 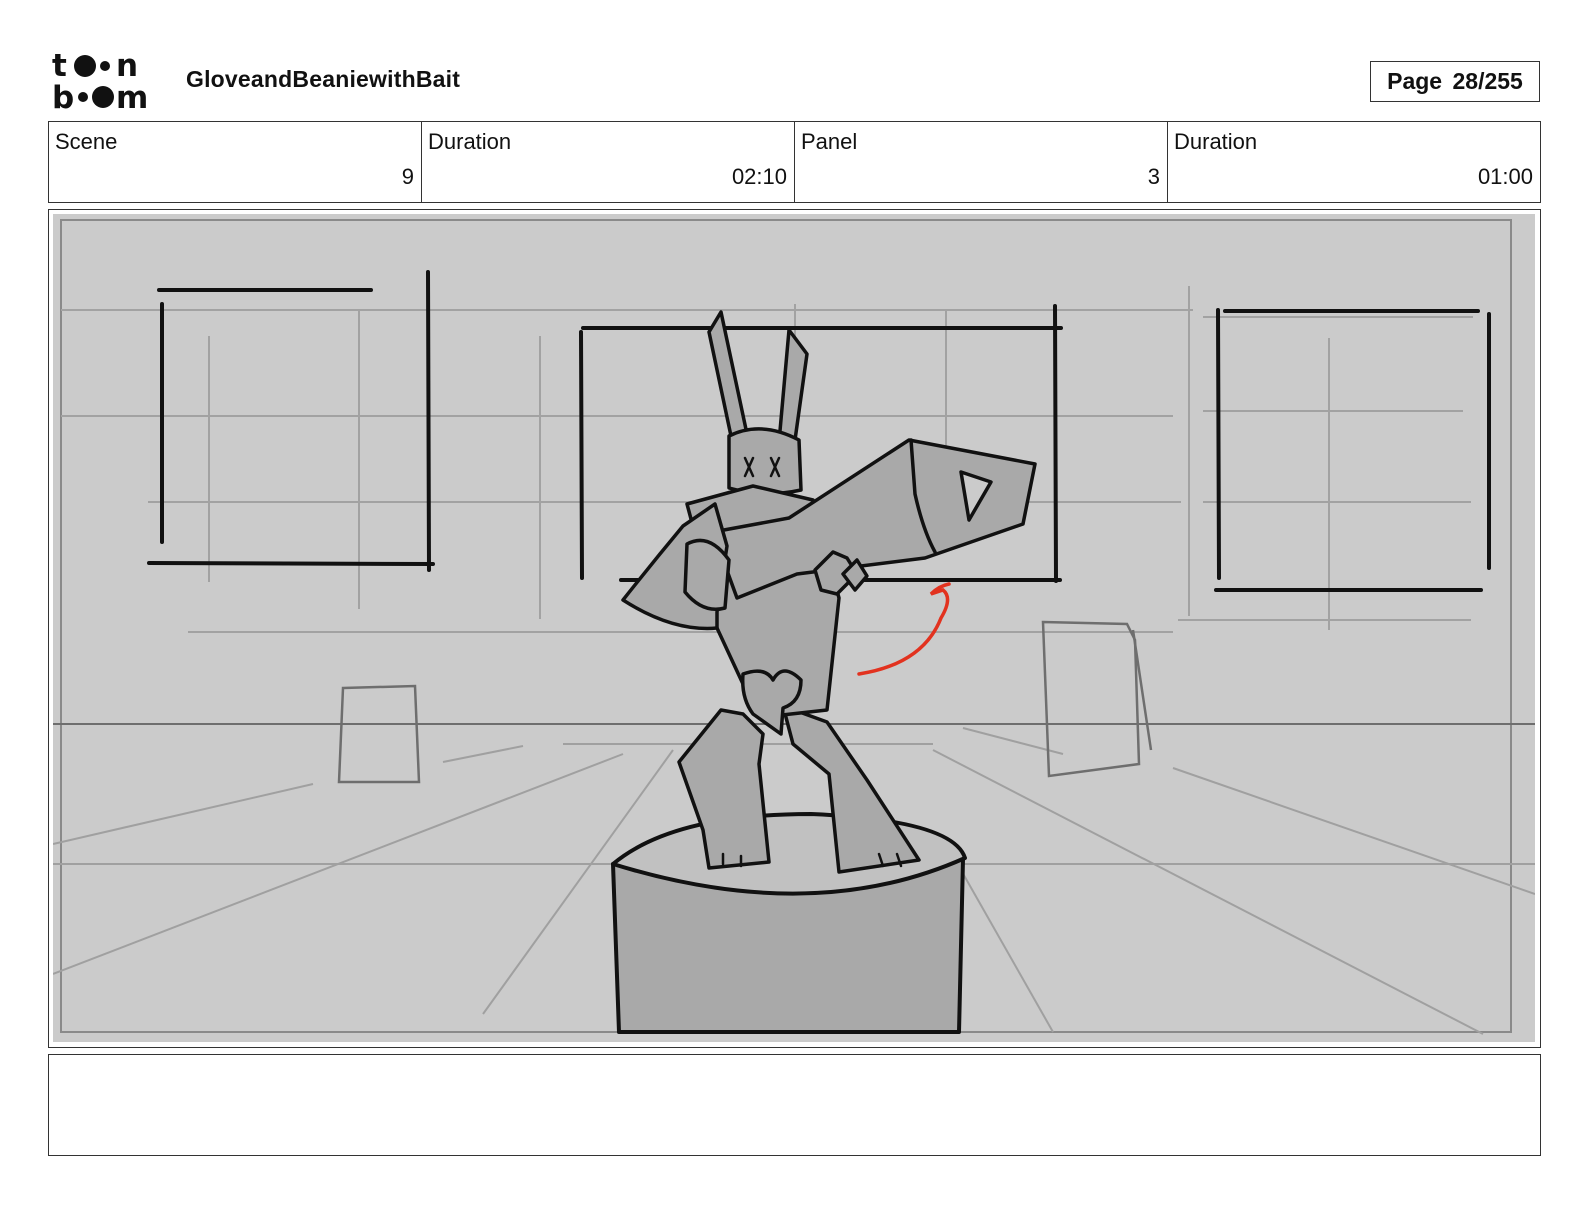 I want to click on panel-duration-value: 01:00, so click(x=1505, y=176).